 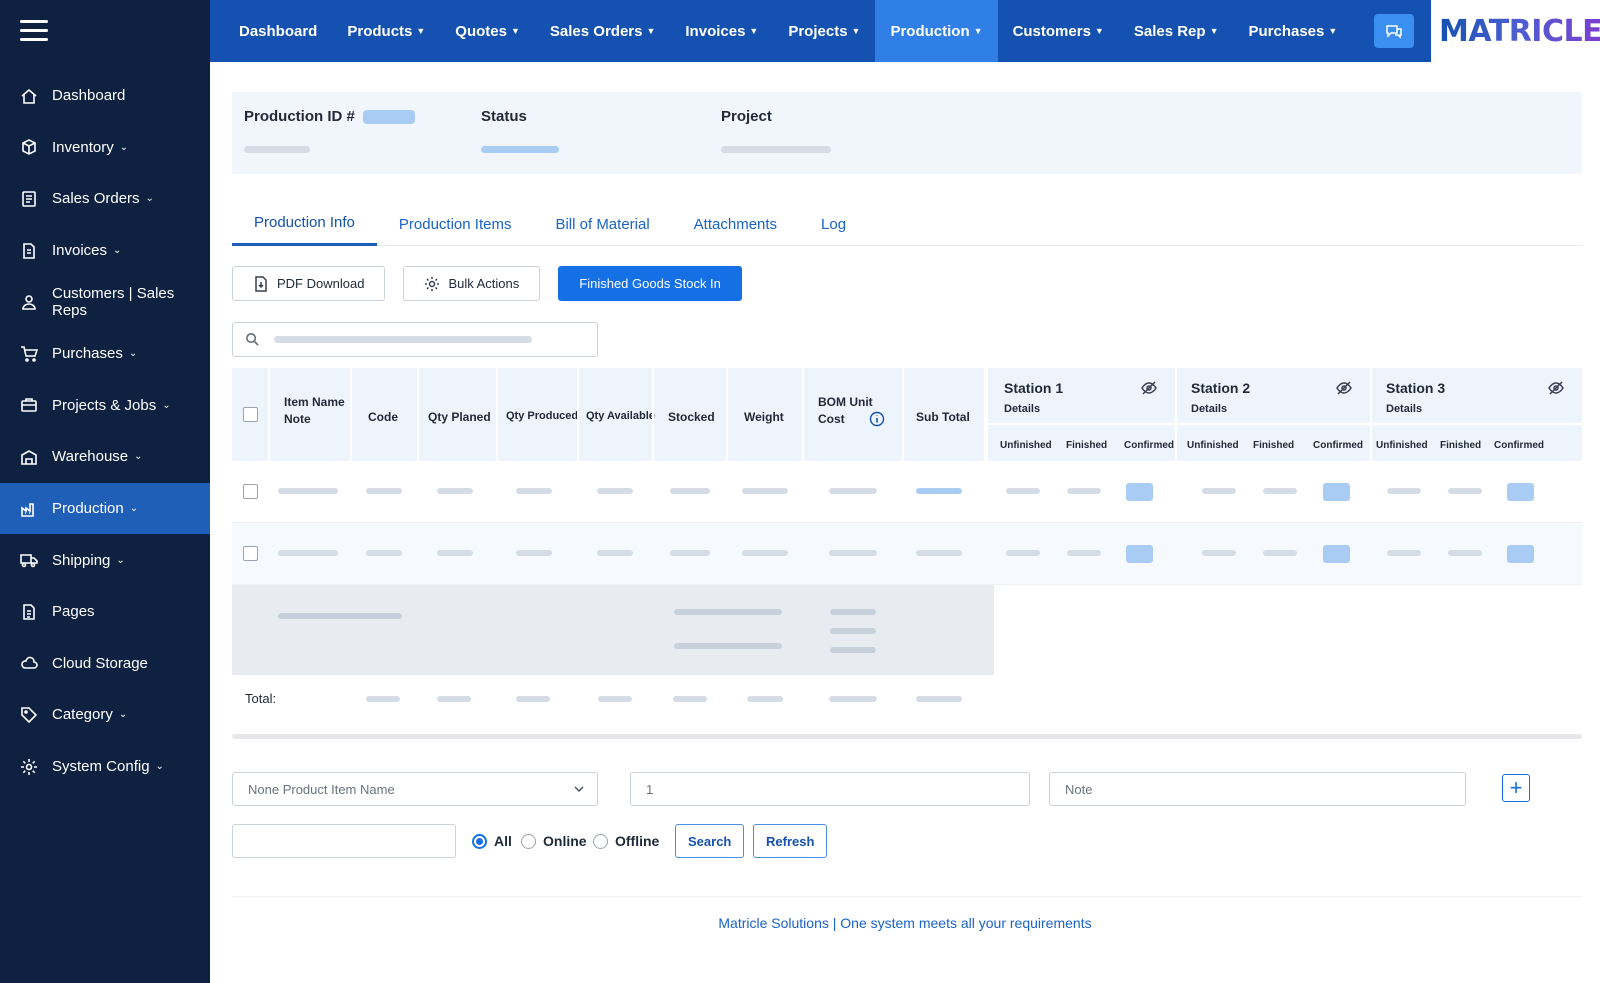 What do you see at coordinates (484, 283) in the screenshot?
I see `bulk-actions-label: Bulk Actions` at bounding box center [484, 283].